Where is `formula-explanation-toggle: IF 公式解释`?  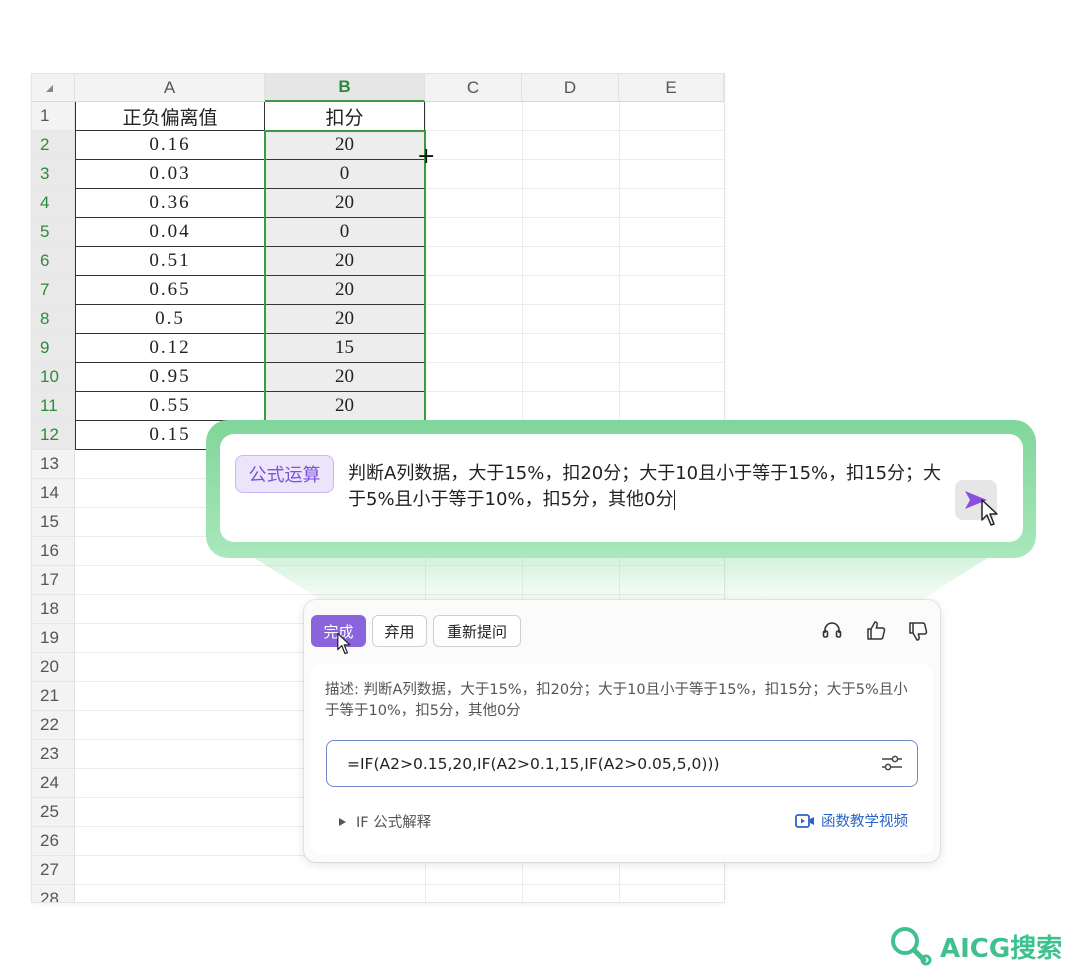 formula-explanation-toggle: IF 公式解释 is located at coordinates (384, 821).